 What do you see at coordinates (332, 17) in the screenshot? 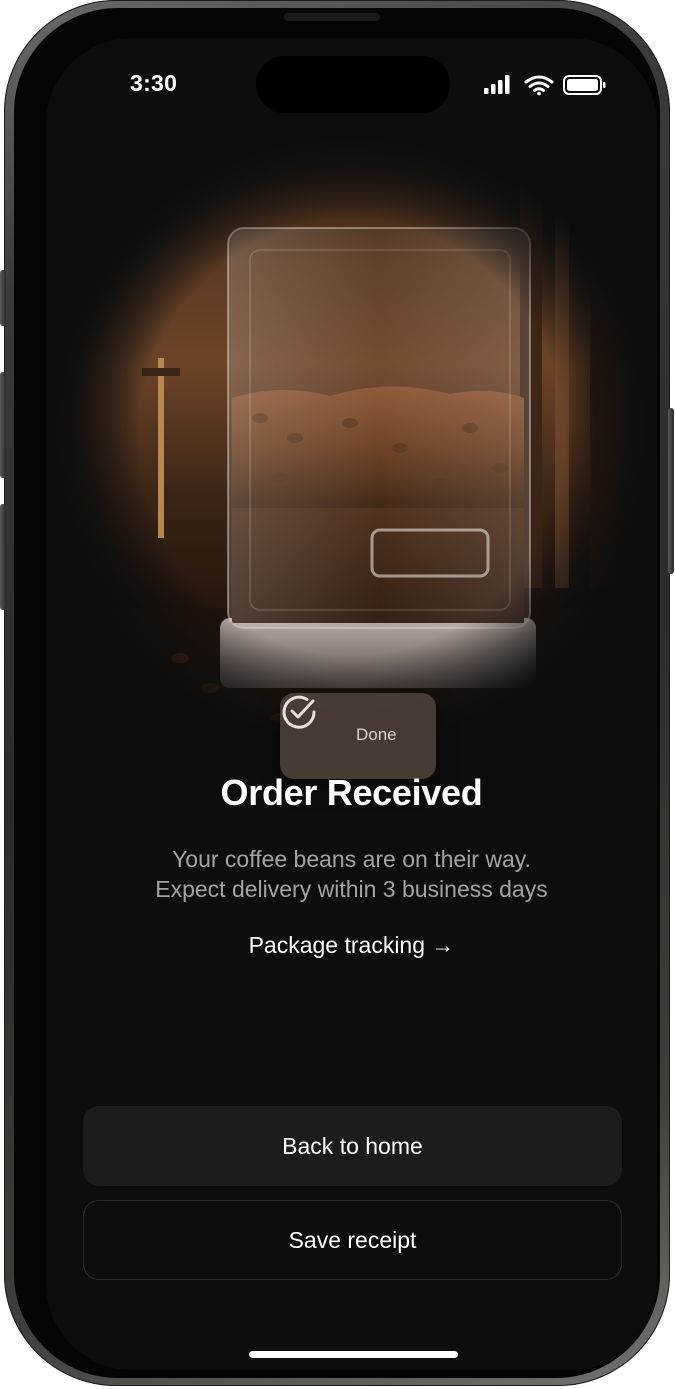
I see `earpiece-speaker` at bounding box center [332, 17].